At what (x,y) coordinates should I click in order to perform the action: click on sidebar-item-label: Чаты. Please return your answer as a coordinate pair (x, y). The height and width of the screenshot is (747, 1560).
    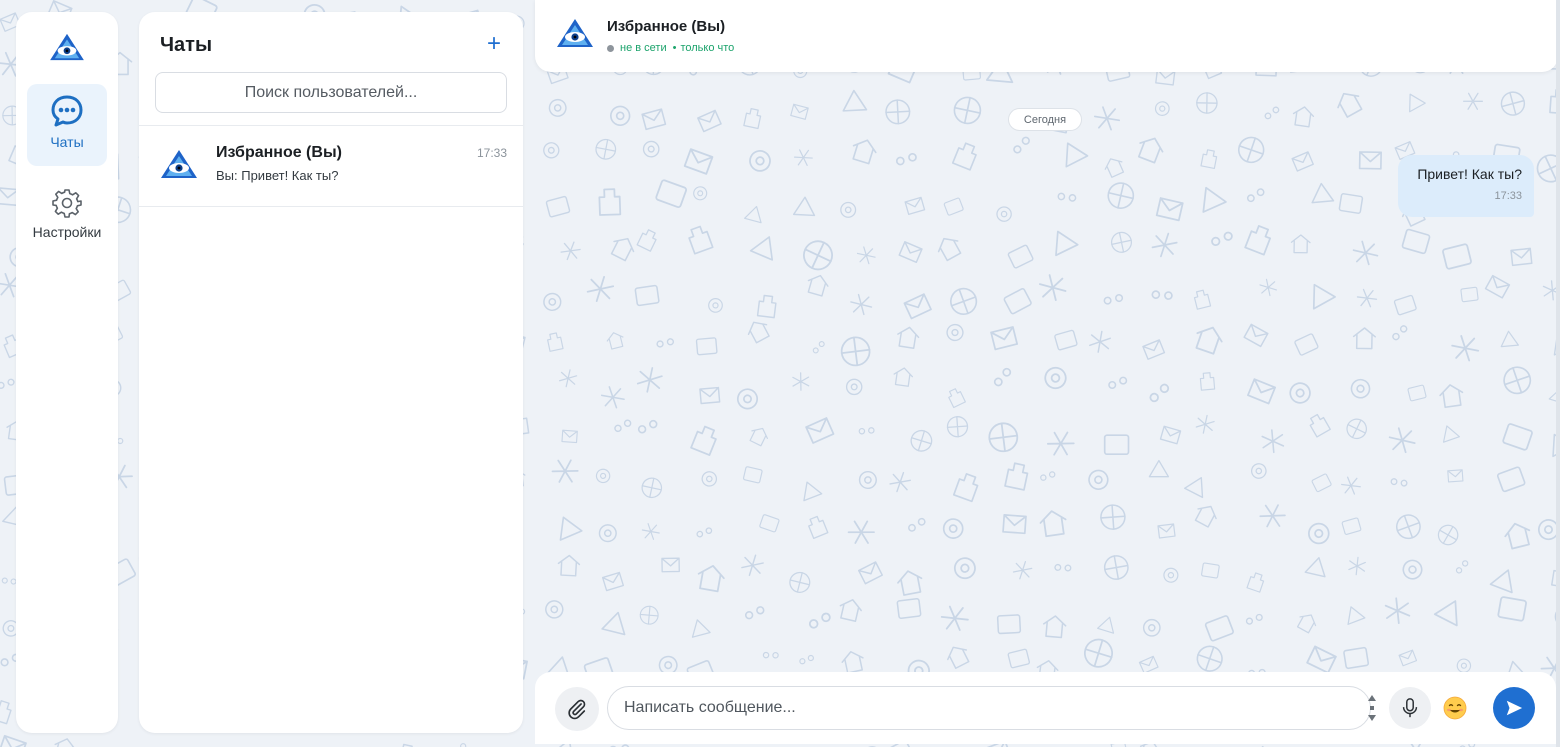
    Looking at the image, I should click on (67, 142).